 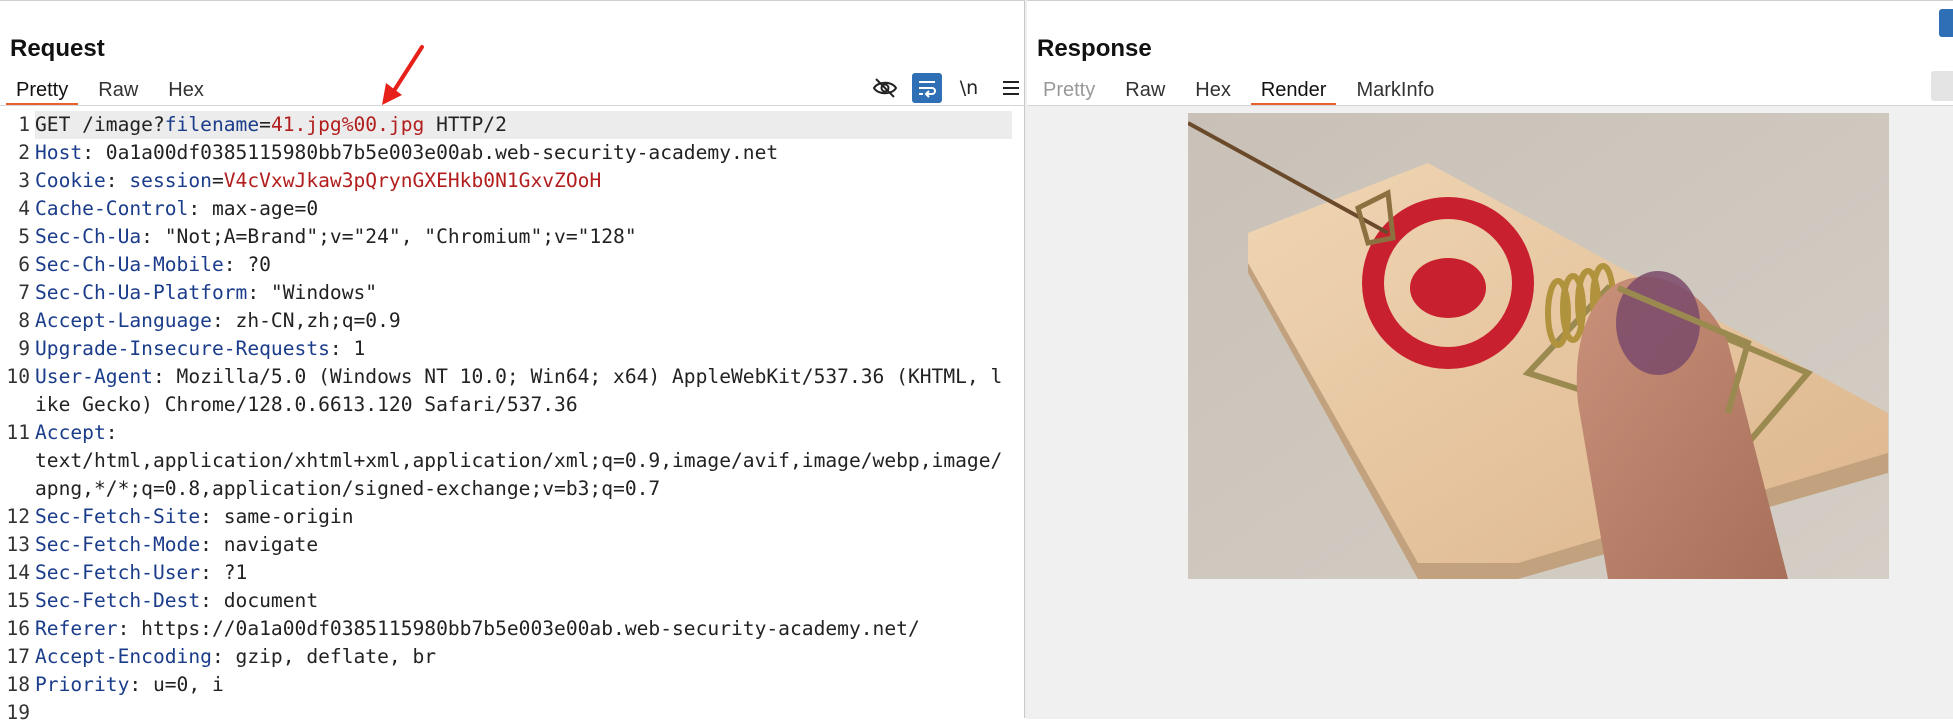 I want to click on line-text: : ?1, so click(x=224, y=572).